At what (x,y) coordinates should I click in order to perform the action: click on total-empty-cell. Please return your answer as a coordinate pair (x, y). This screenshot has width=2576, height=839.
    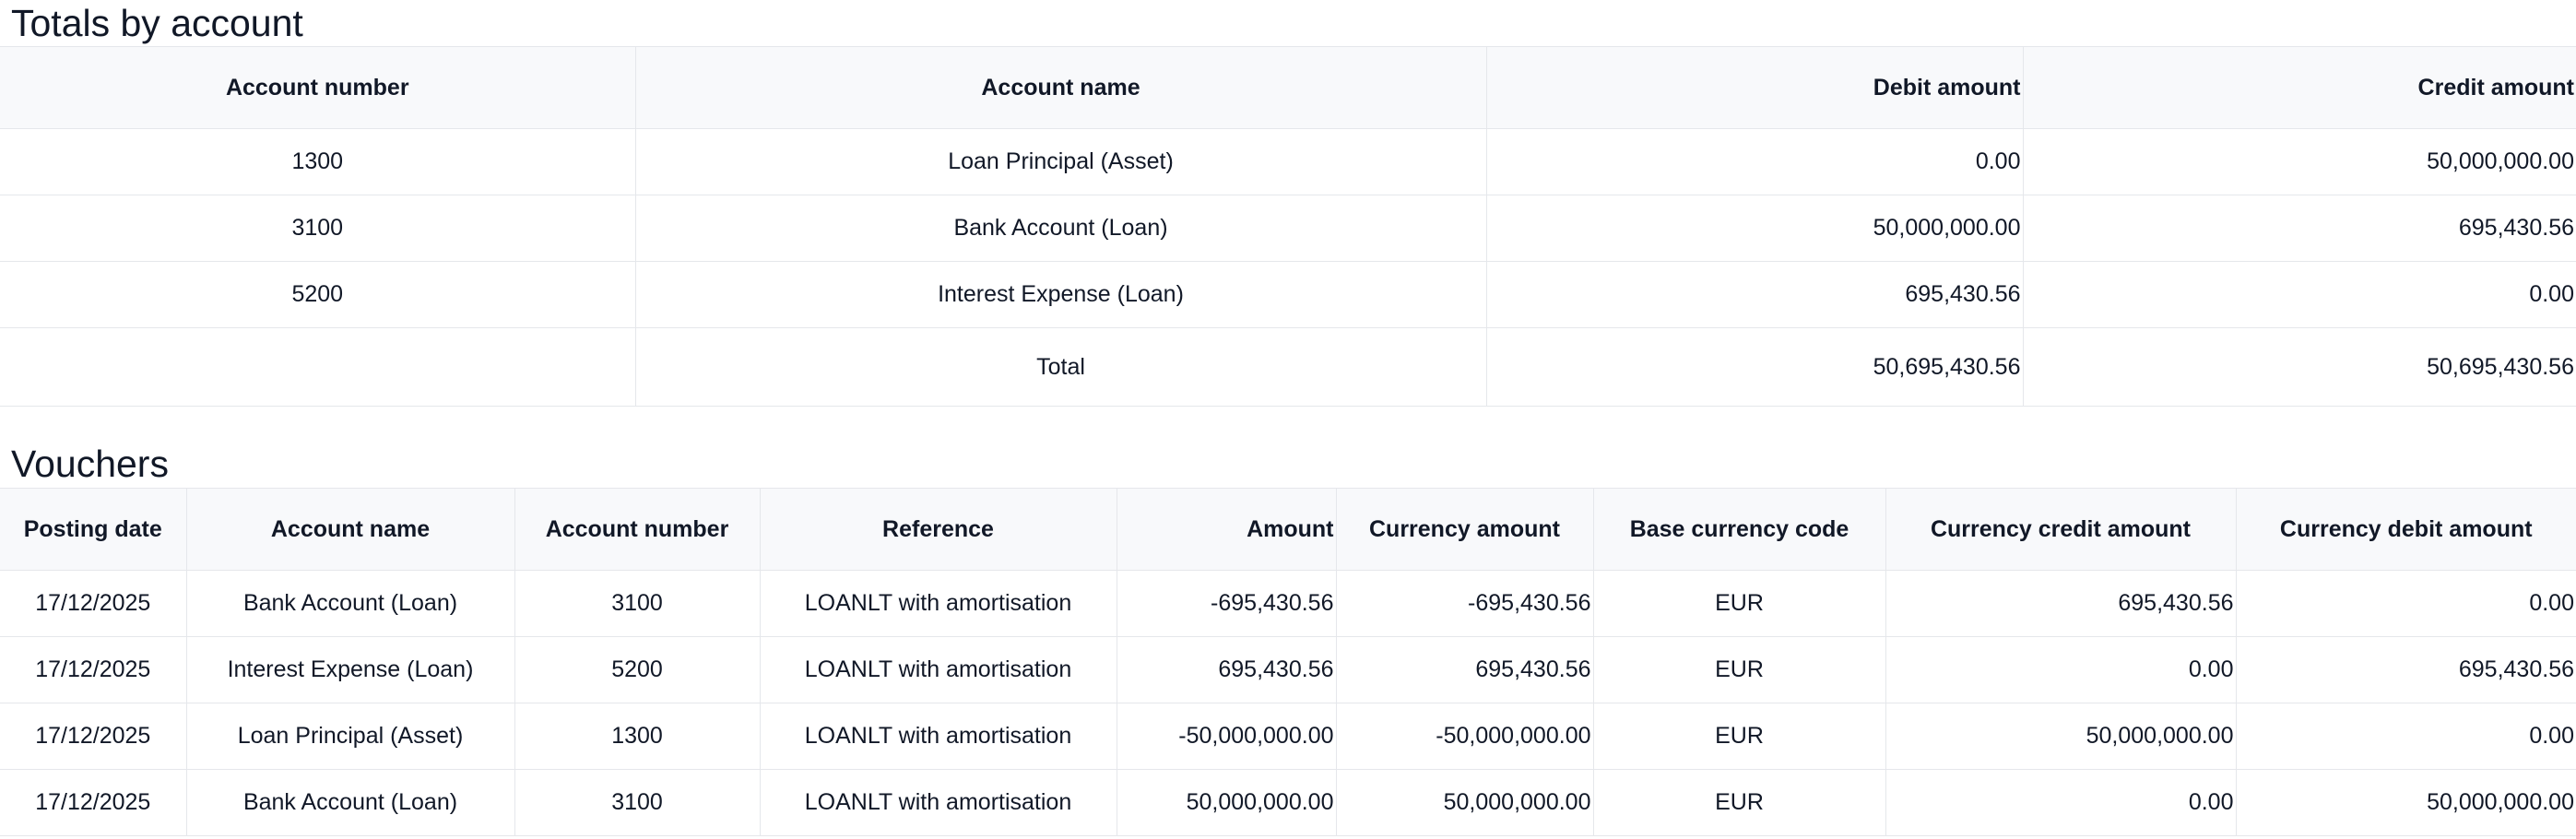
    Looking at the image, I should click on (317, 367).